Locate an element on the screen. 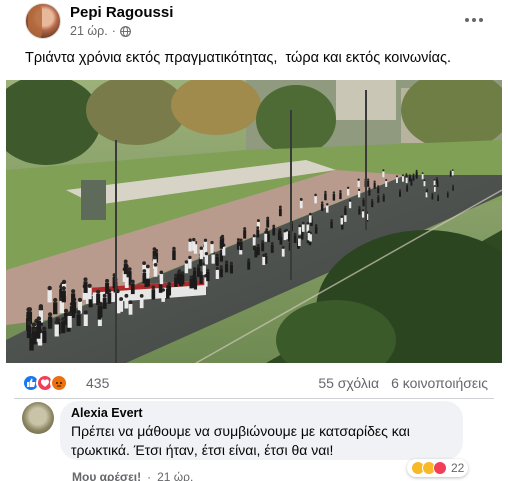 The width and height of the screenshot is (508, 481). comment-like-button: Μου αρέσει! is located at coordinates (106, 475).